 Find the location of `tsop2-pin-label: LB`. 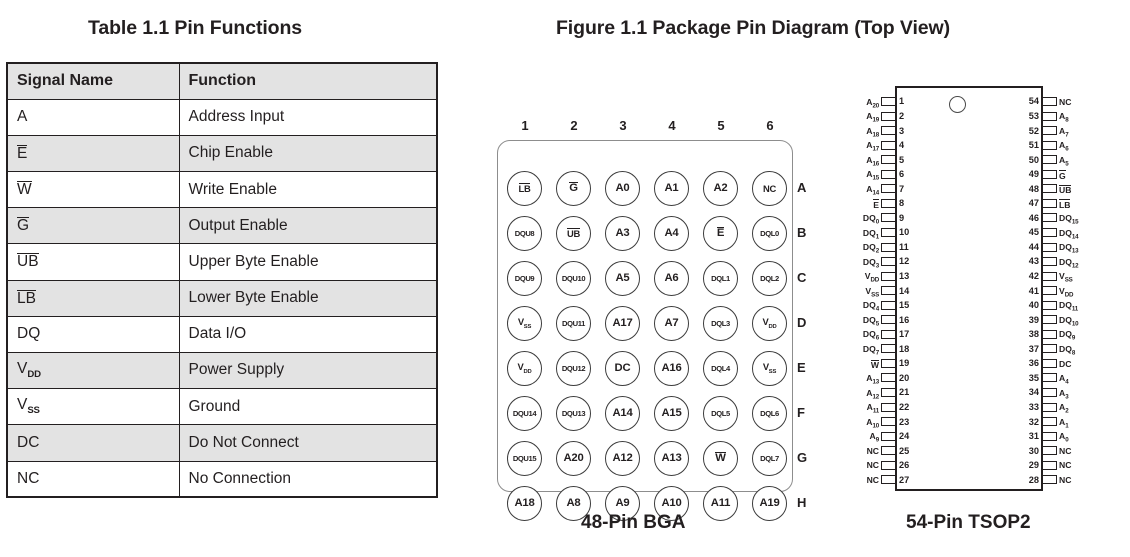

tsop2-pin-label: LB is located at coordinates (1065, 204).